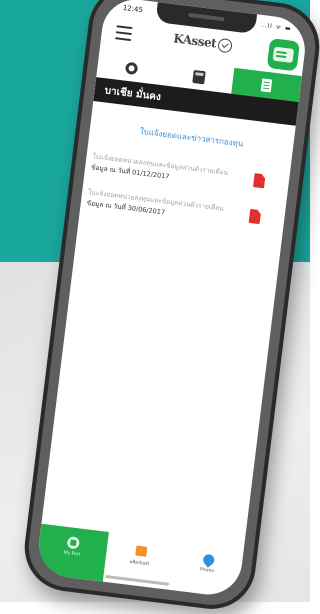  What do you see at coordinates (283, 55) in the screenshot?
I see `app-badge-icon` at bounding box center [283, 55].